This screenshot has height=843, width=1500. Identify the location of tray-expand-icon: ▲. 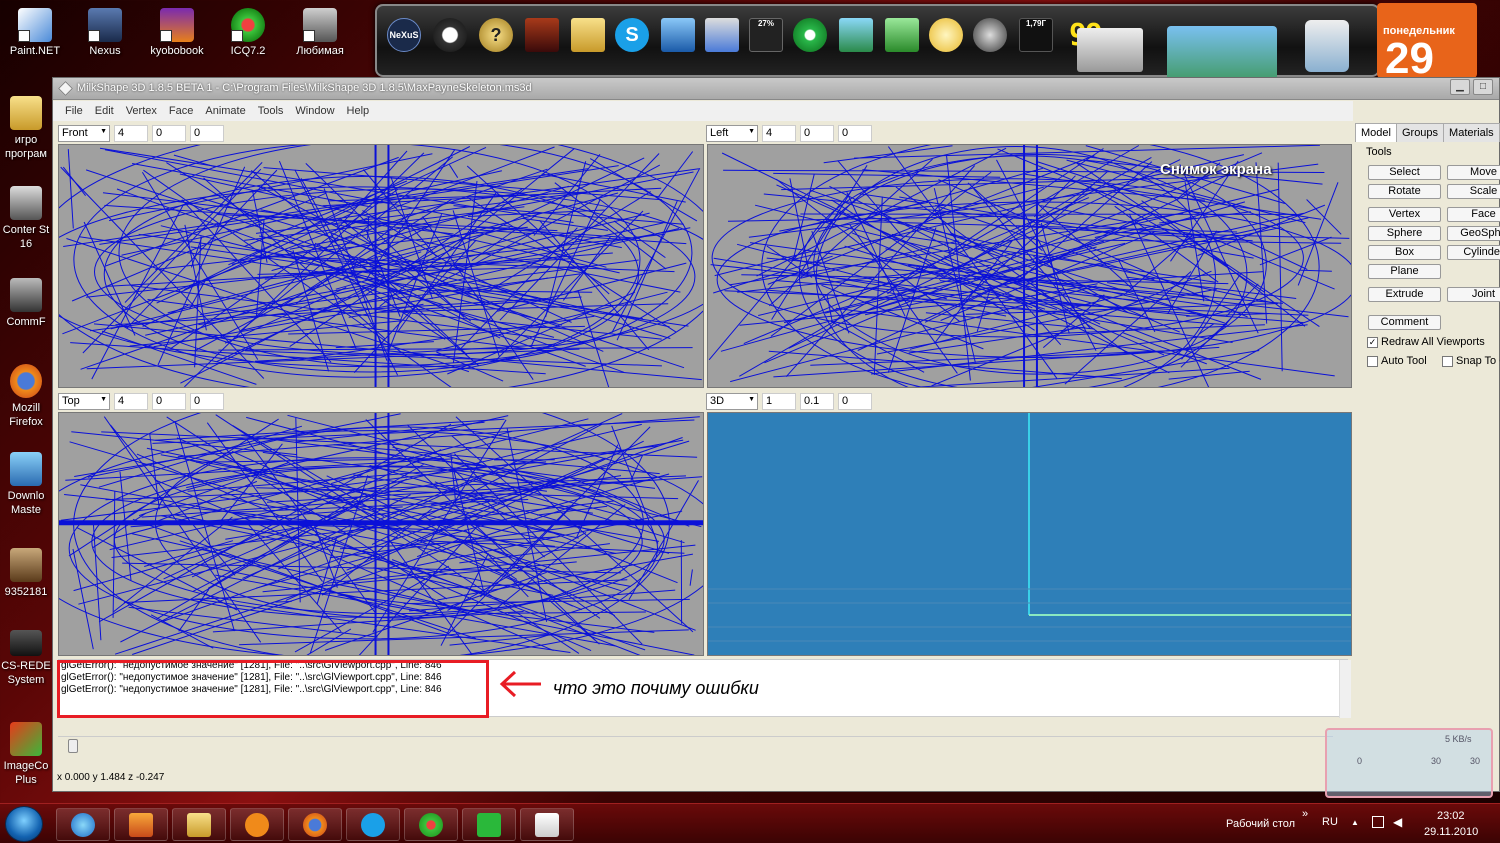
(1355, 822).